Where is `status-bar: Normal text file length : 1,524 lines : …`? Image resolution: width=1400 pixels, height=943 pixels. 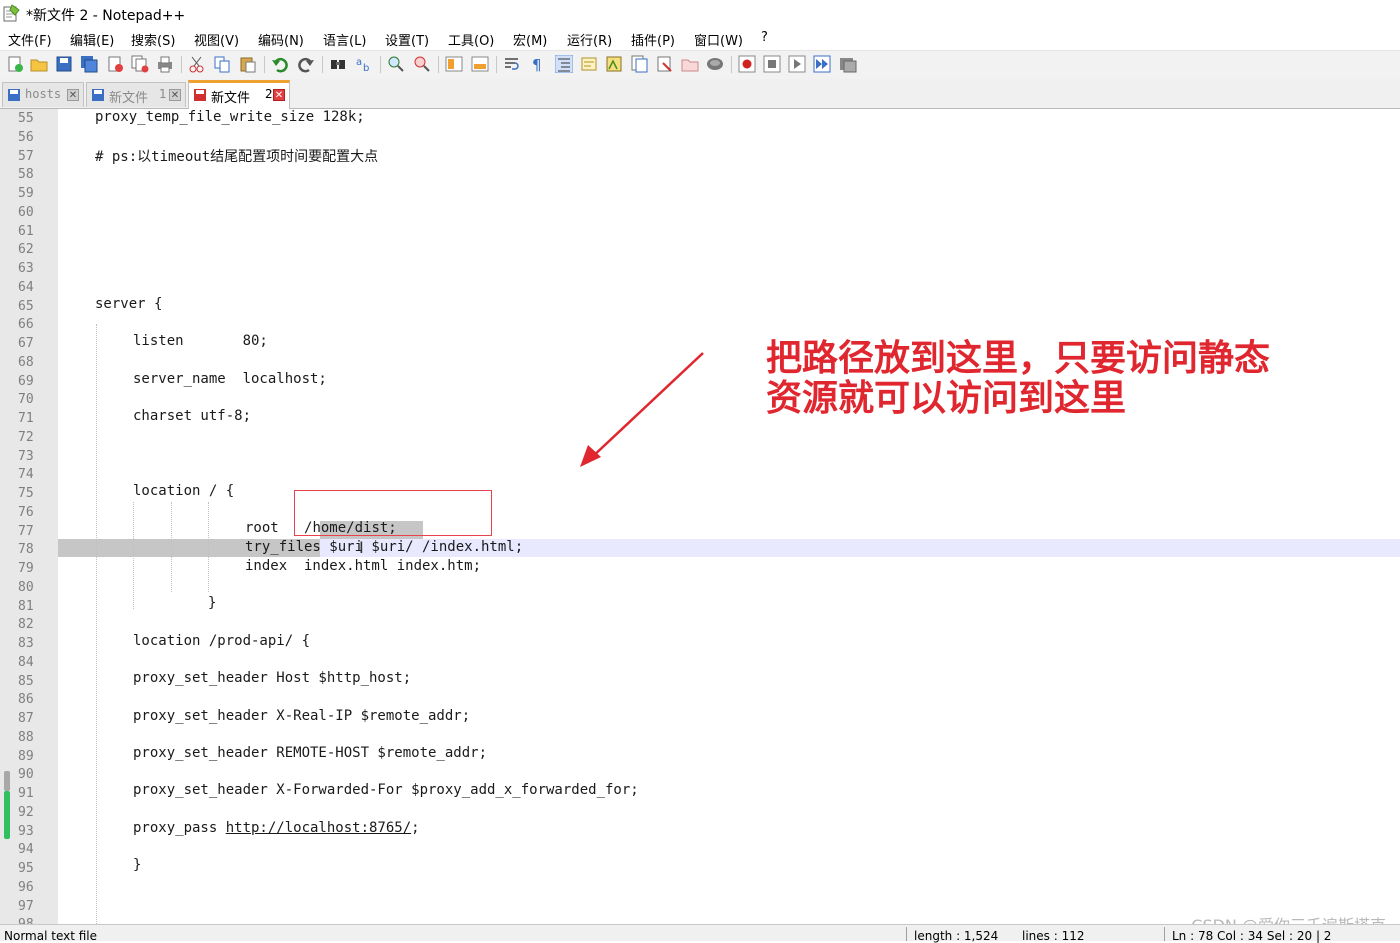
status-bar: Normal text file length : 1,524 lines : … is located at coordinates (700, 933).